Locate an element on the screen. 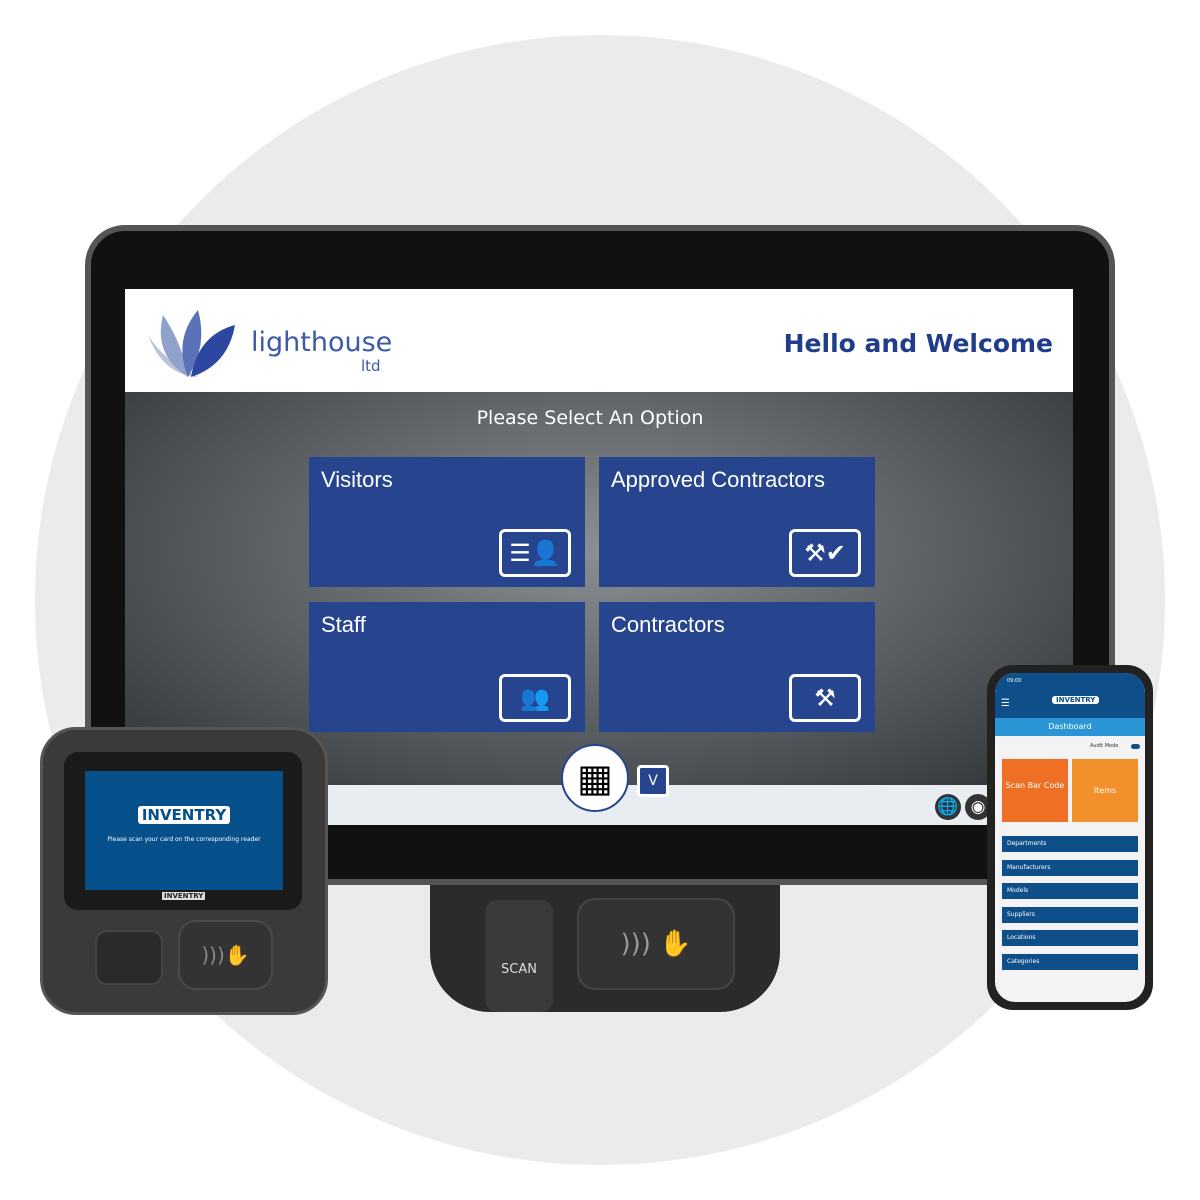 This screenshot has height=1200, width=1200. menu-manufacturers: Manufacturers is located at coordinates (1070, 868).